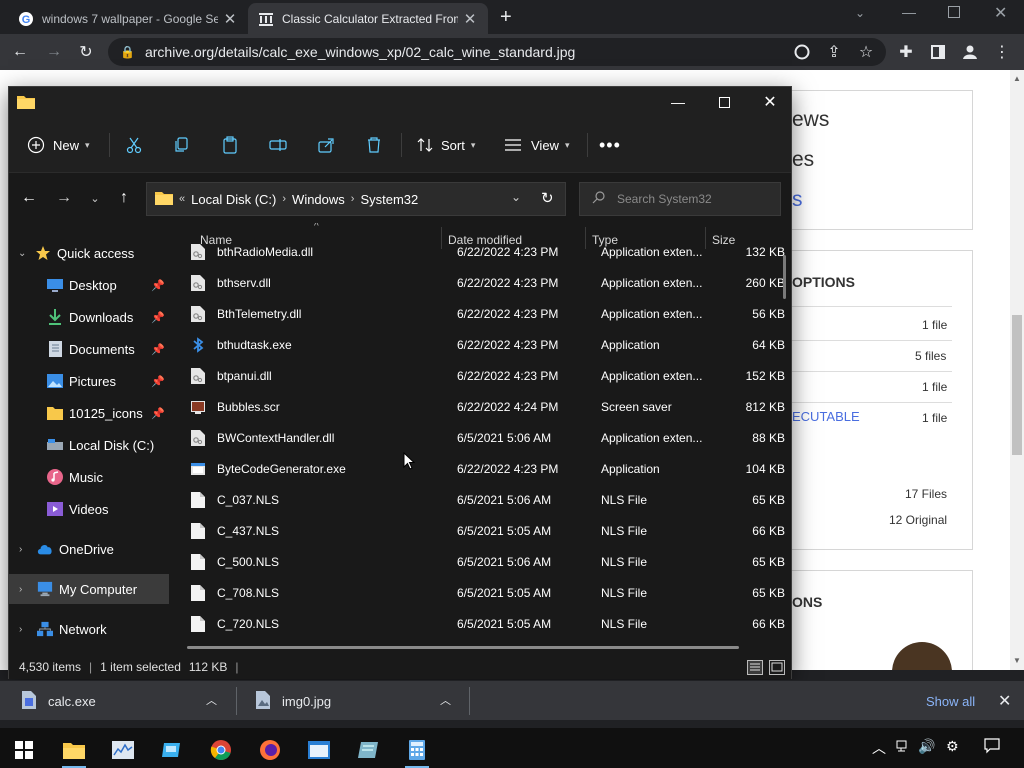 The width and height of the screenshot is (1024, 768). Describe the element at coordinates (777, 667) in the screenshot. I see `large-icons-view-icon` at that location.